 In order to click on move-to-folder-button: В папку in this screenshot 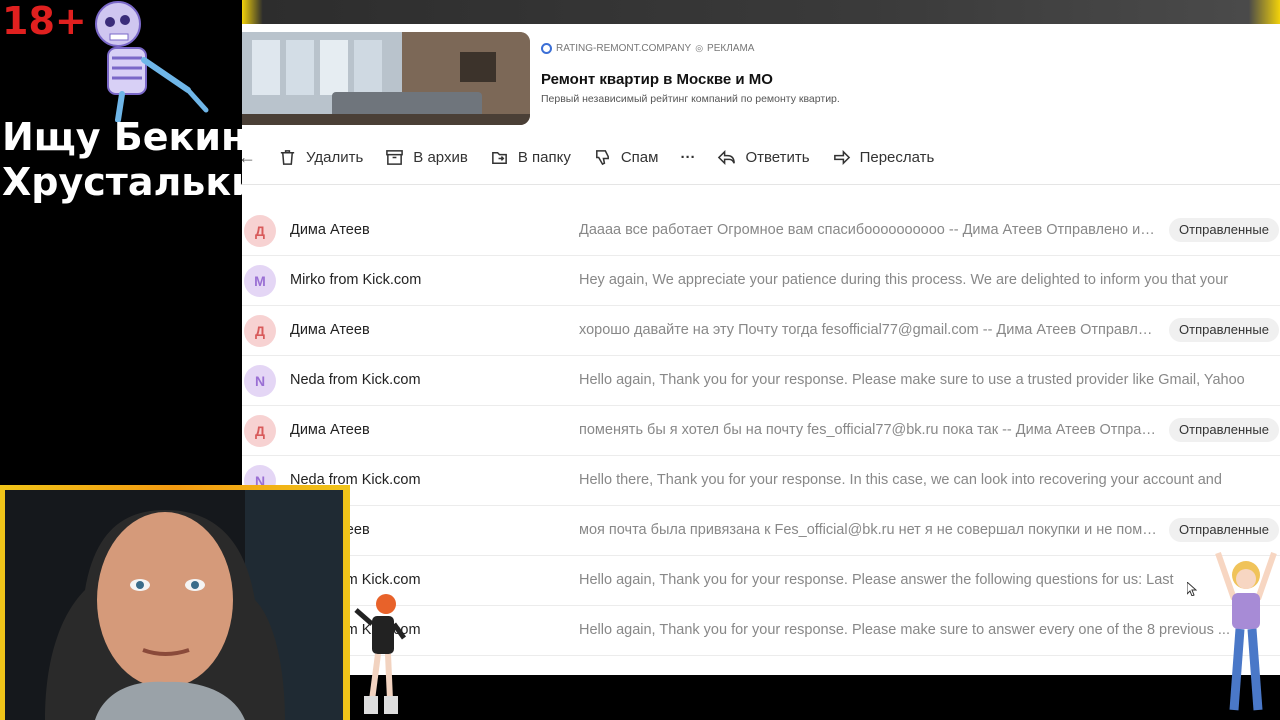, I will do `click(530, 157)`.